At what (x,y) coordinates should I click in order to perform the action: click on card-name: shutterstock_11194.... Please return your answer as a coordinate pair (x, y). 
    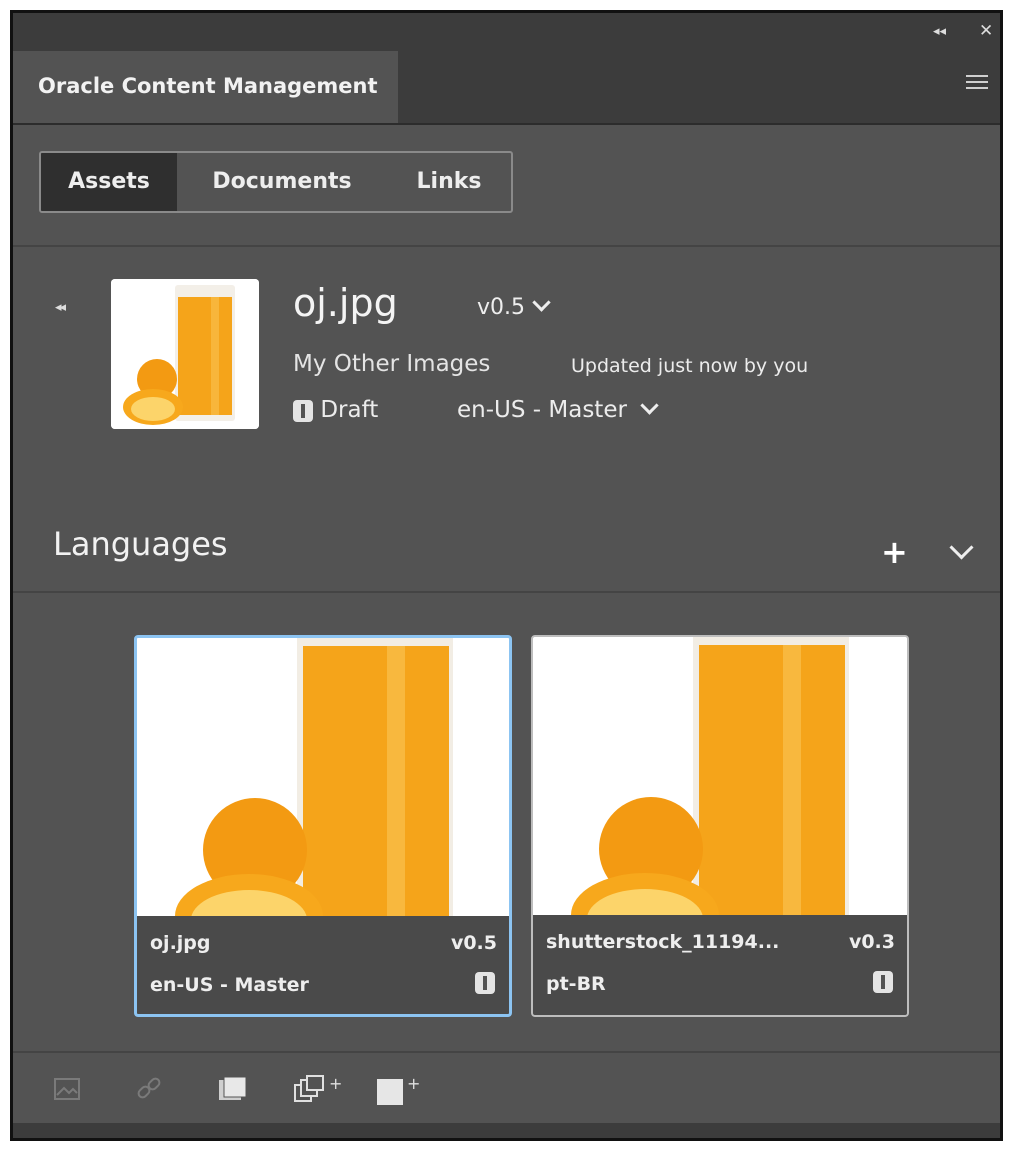
    Looking at the image, I should click on (663, 942).